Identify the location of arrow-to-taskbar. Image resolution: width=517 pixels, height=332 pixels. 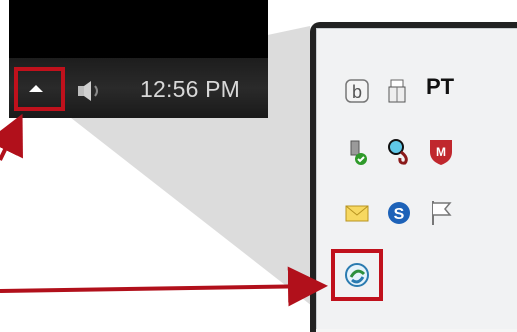
(11, 137).